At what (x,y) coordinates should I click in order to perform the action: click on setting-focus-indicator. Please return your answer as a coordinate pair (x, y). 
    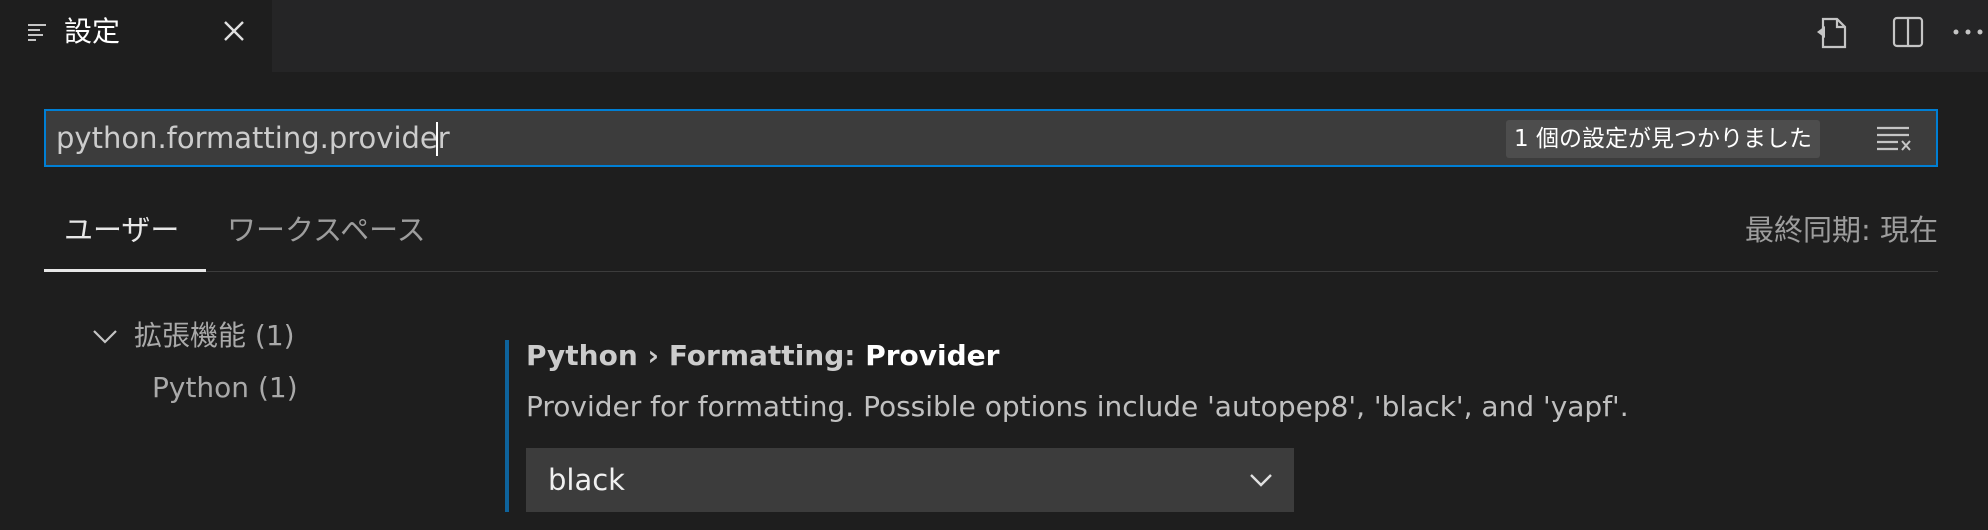
    Looking at the image, I should click on (507, 426).